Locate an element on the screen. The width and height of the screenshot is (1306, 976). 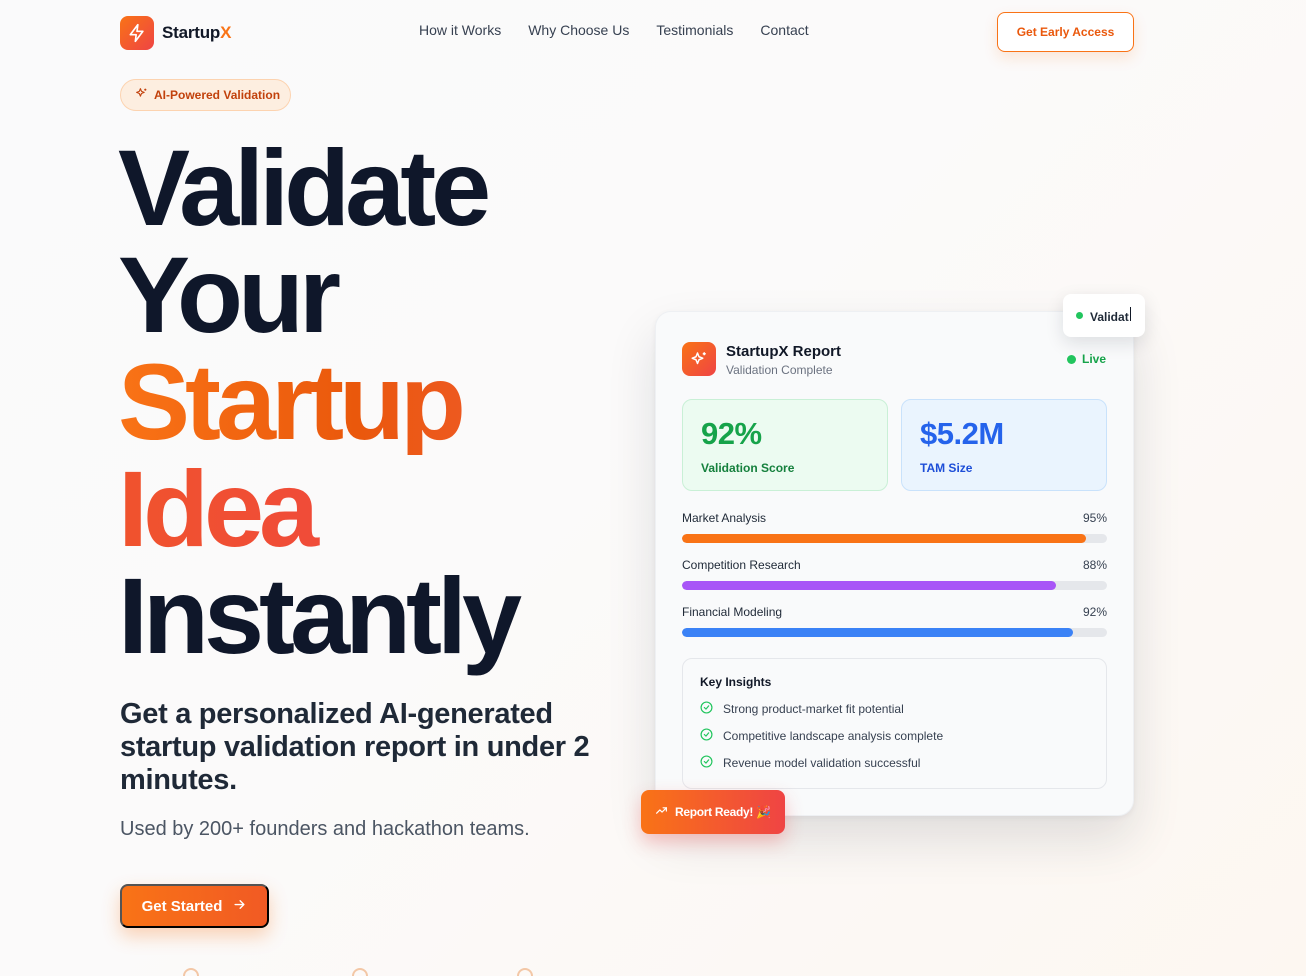
insight-item: Revenue model validation successful is located at coordinates (894, 762).